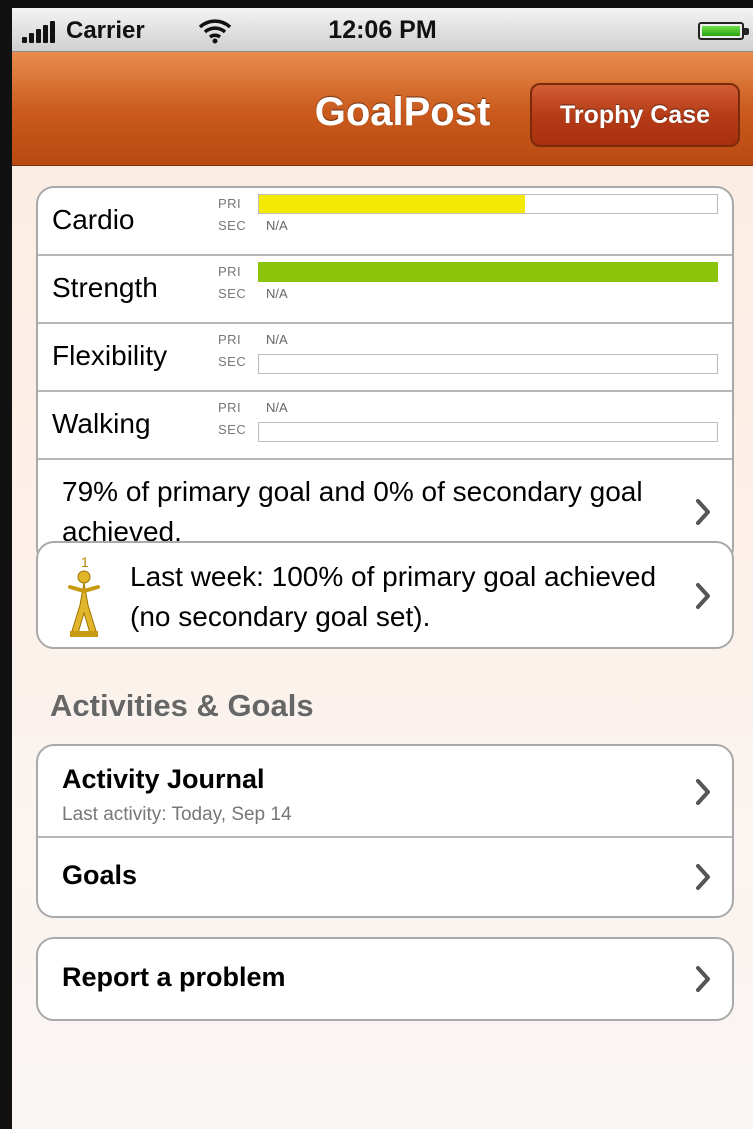 The image size is (753, 1129). Describe the element at coordinates (177, 814) in the screenshot. I see `activity-journal-subtitle: Last activity: Today, Sep 14` at that location.